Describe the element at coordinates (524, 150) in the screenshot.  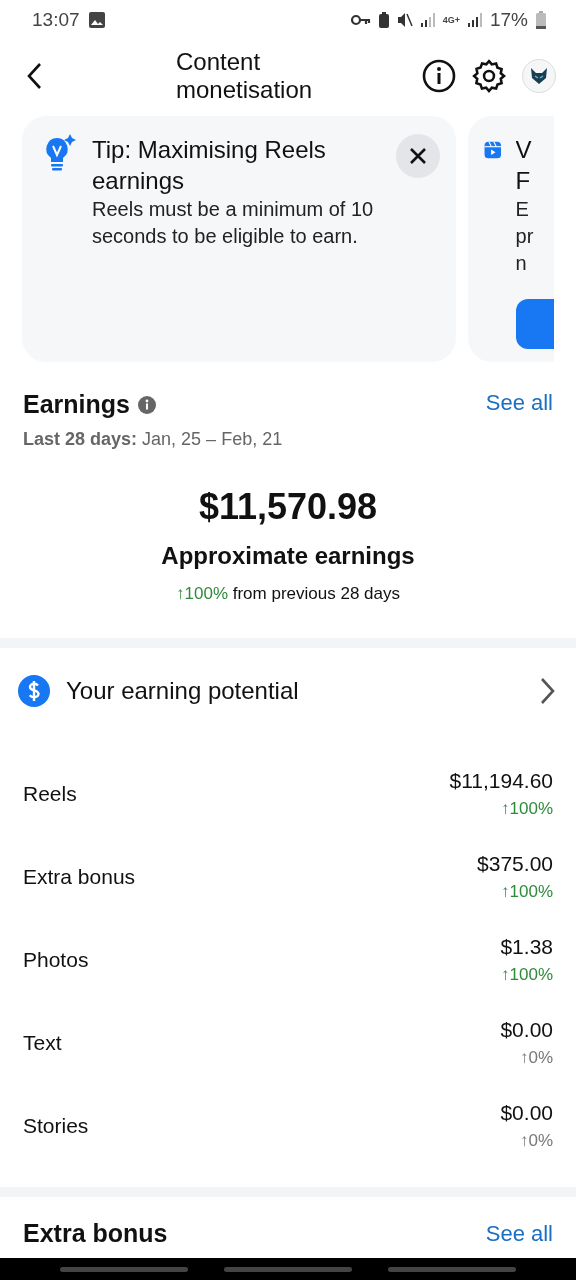
I see `promo-title: V` at that location.